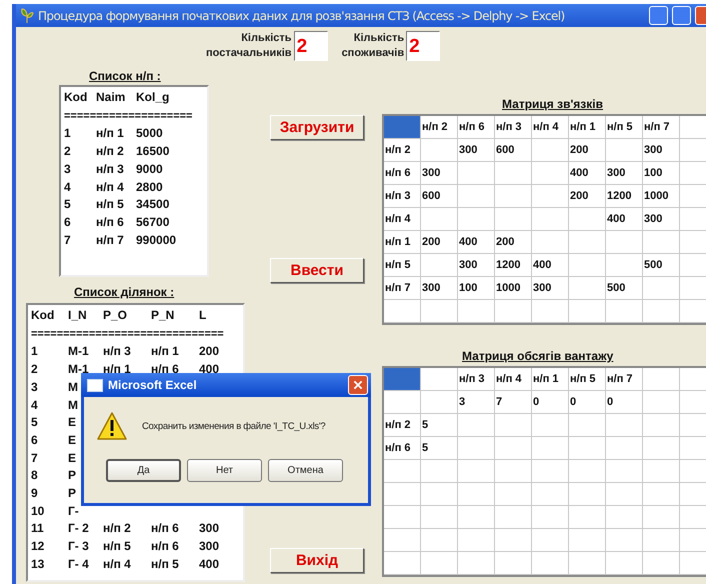 The image size is (706, 584). What do you see at coordinates (38, 564) in the screenshot?
I see `list-cell-text: 13` at bounding box center [38, 564].